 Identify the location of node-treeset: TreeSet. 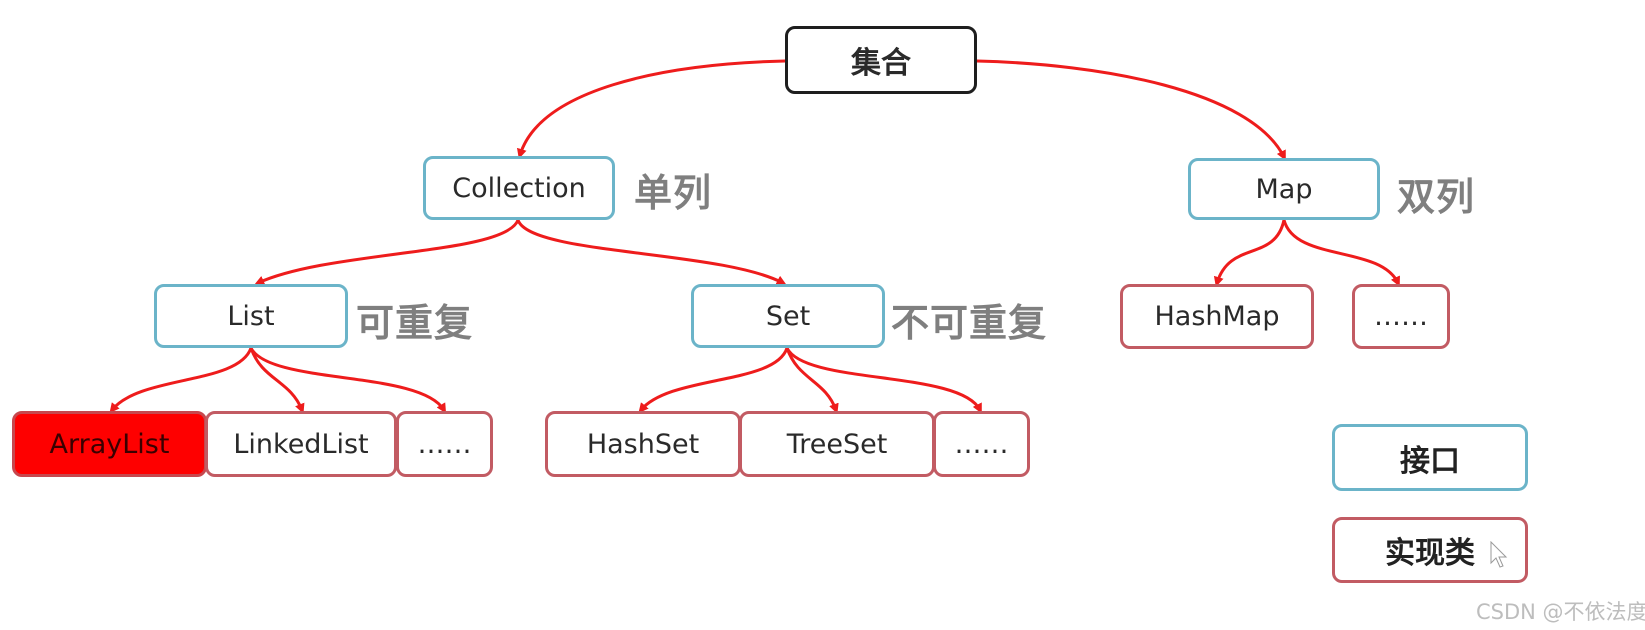
(837, 444).